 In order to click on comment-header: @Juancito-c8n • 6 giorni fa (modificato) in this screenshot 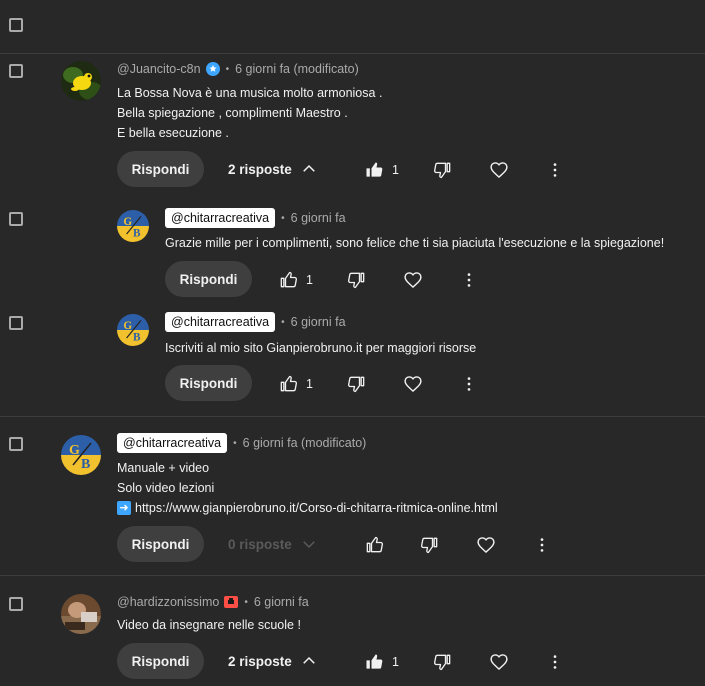, I will do `click(238, 69)`.